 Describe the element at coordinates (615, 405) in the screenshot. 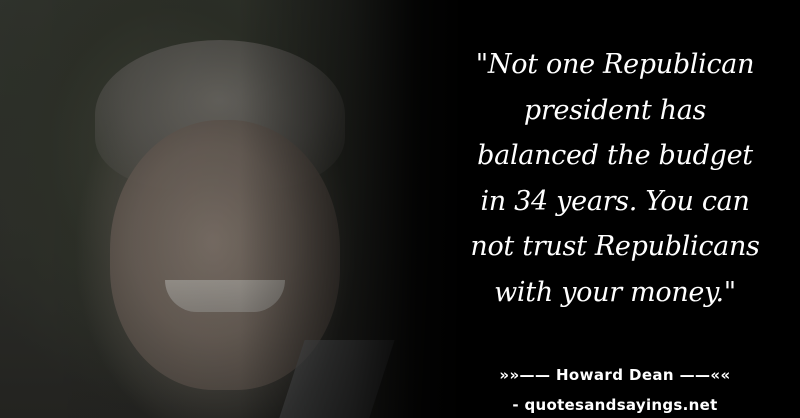

I see `source-credit: - quotesandsayings.net` at that location.